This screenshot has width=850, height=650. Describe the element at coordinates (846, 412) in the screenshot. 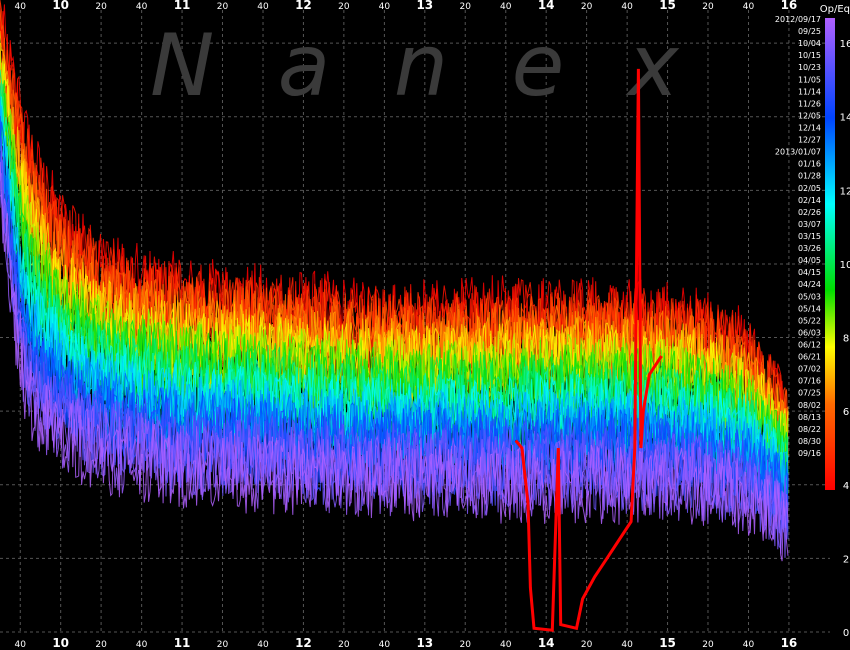

I see `y-tick-label: 6` at that location.